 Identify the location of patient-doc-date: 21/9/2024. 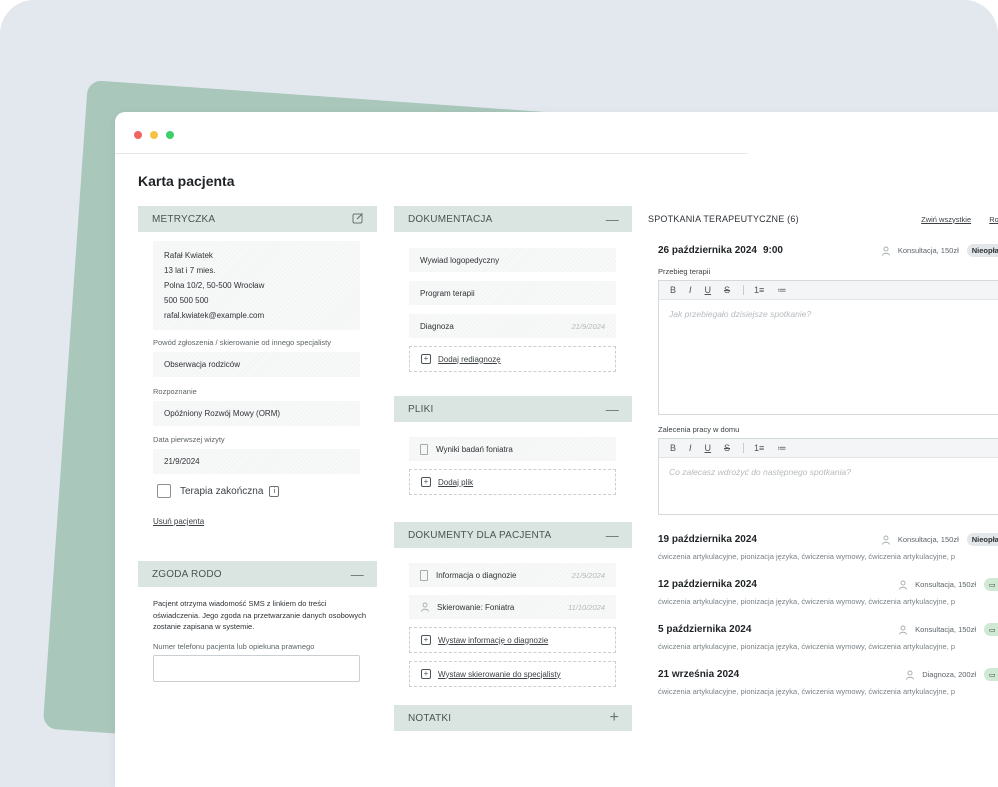
(588, 575).